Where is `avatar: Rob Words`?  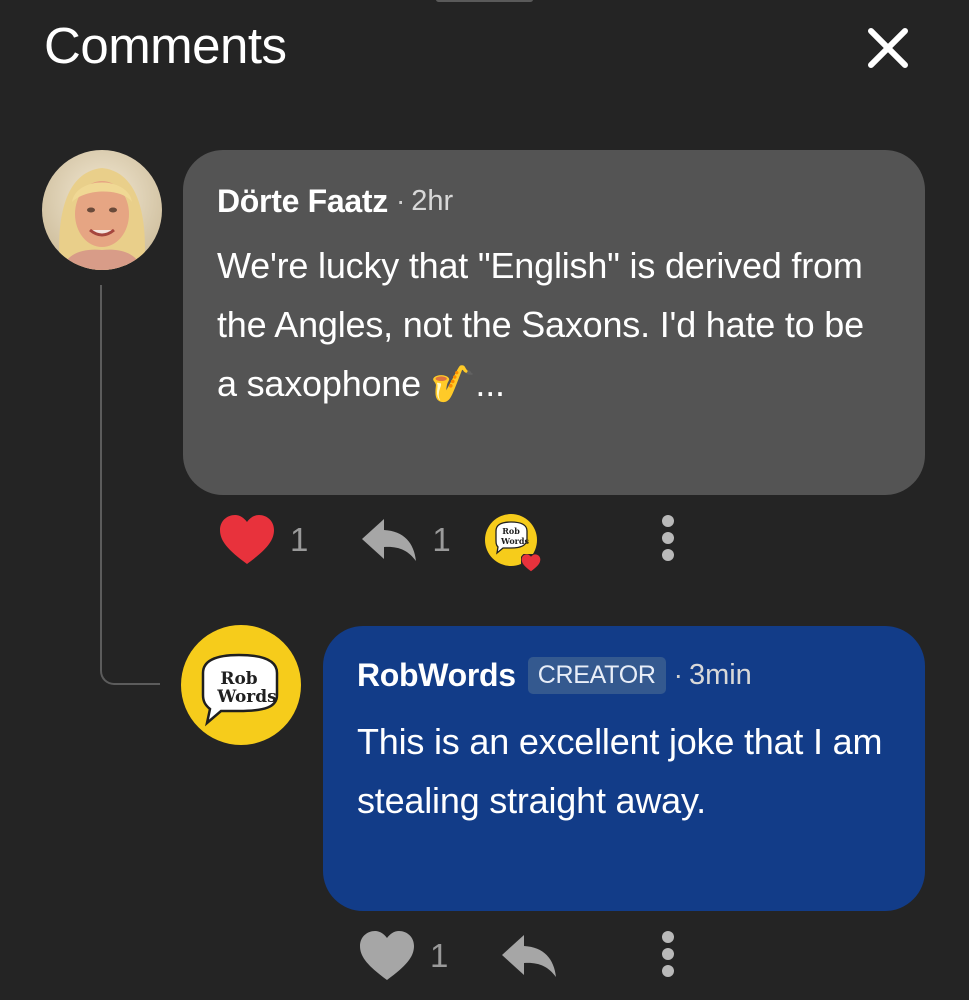
avatar: Rob Words is located at coordinates (241, 685).